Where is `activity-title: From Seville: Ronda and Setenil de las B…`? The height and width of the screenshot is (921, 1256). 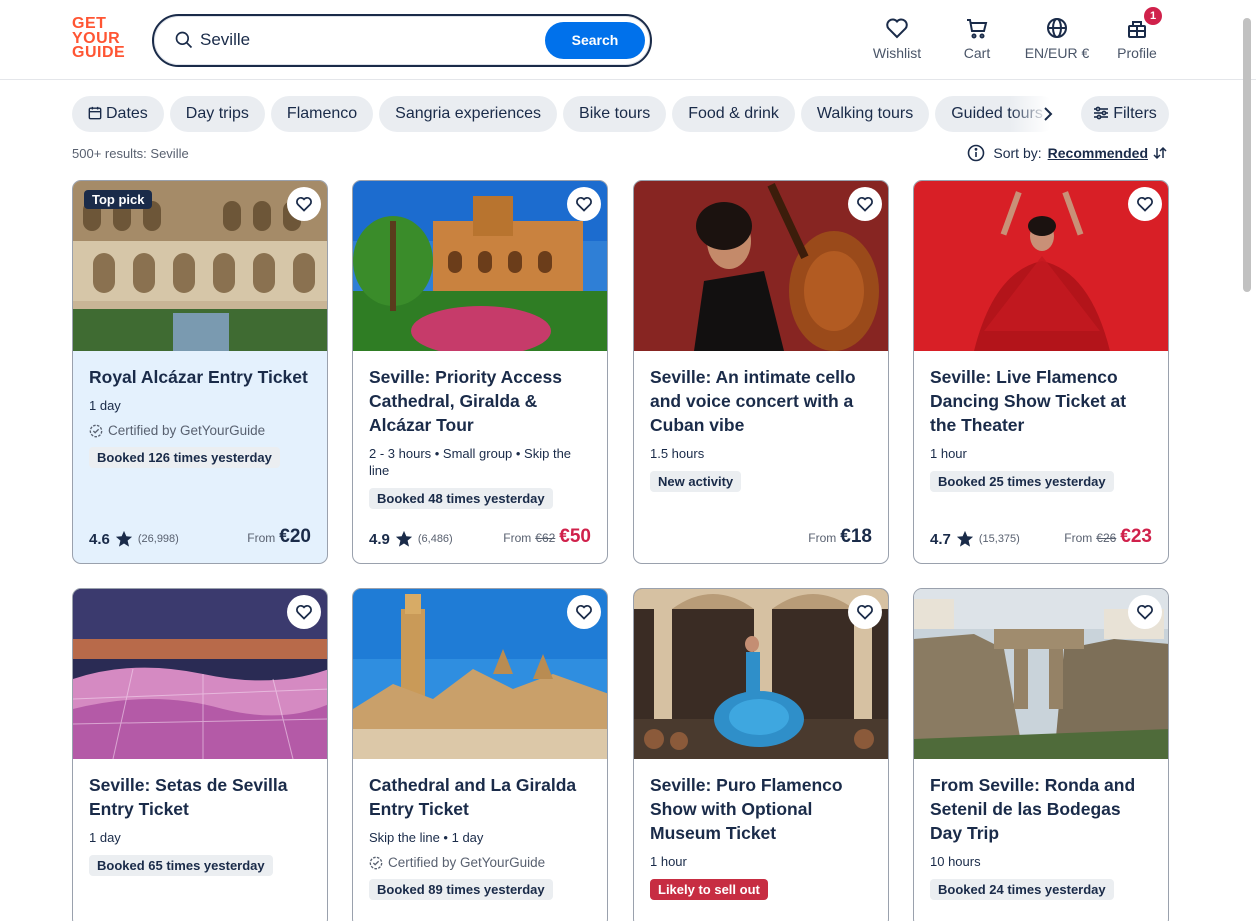 activity-title: From Seville: Ronda and Setenil de las B… is located at coordinates (1041, 809).